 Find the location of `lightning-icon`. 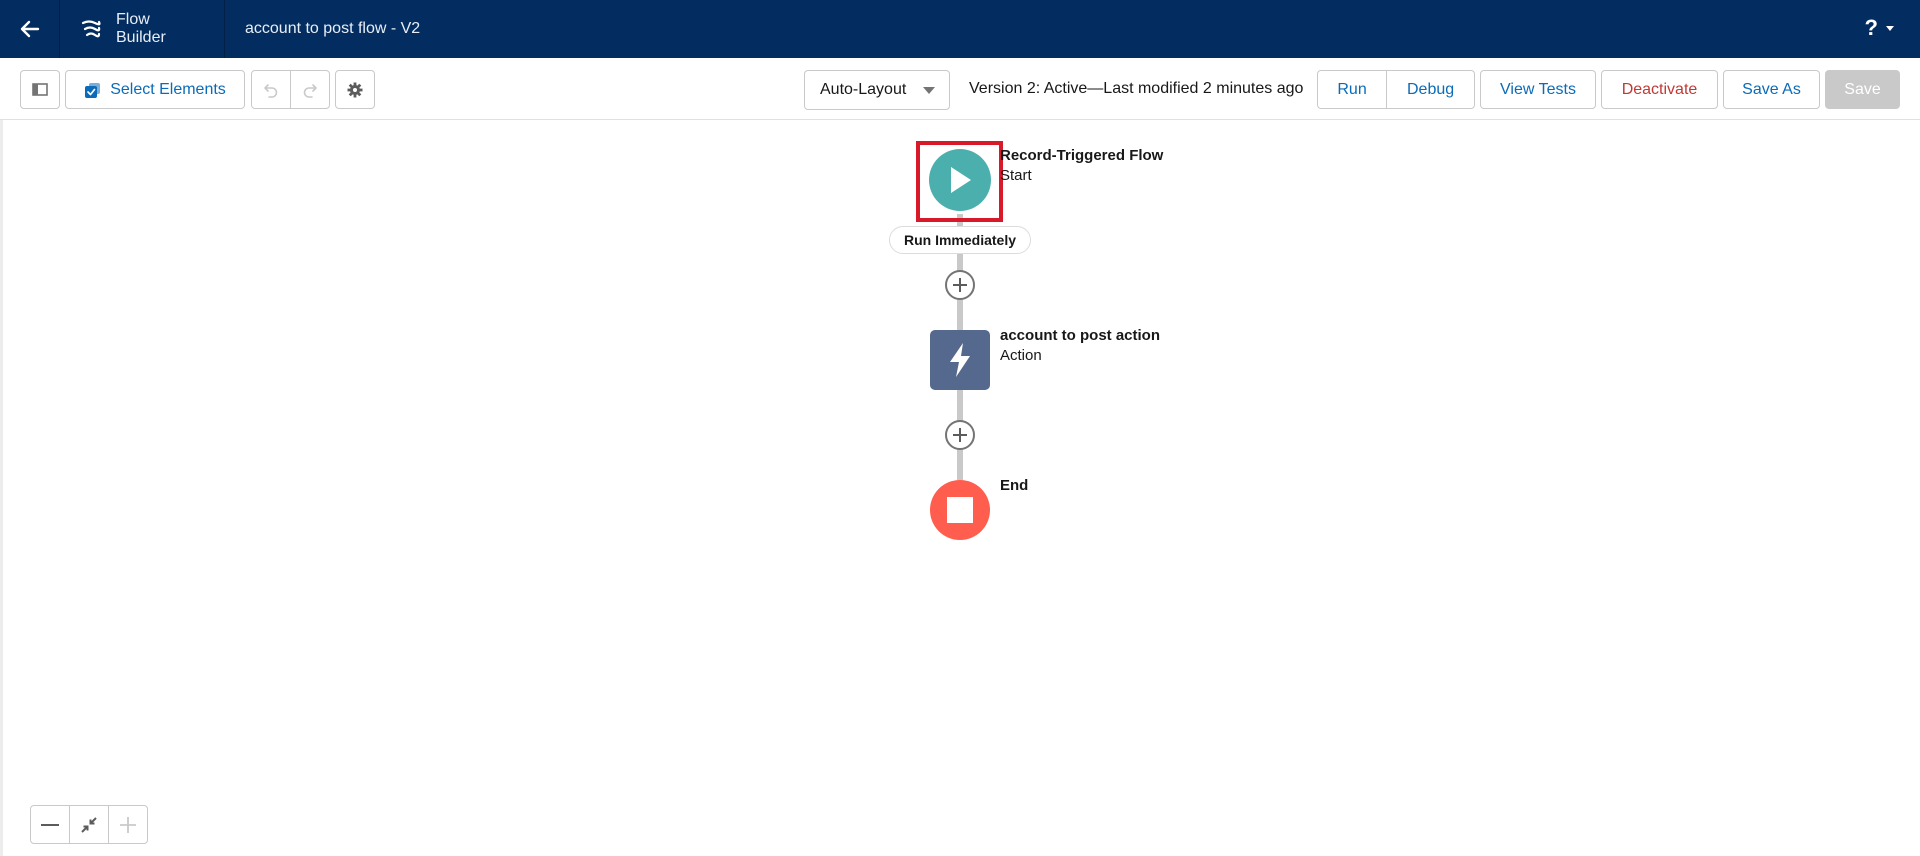

lightning-icon is located at coordinates (960, 360).